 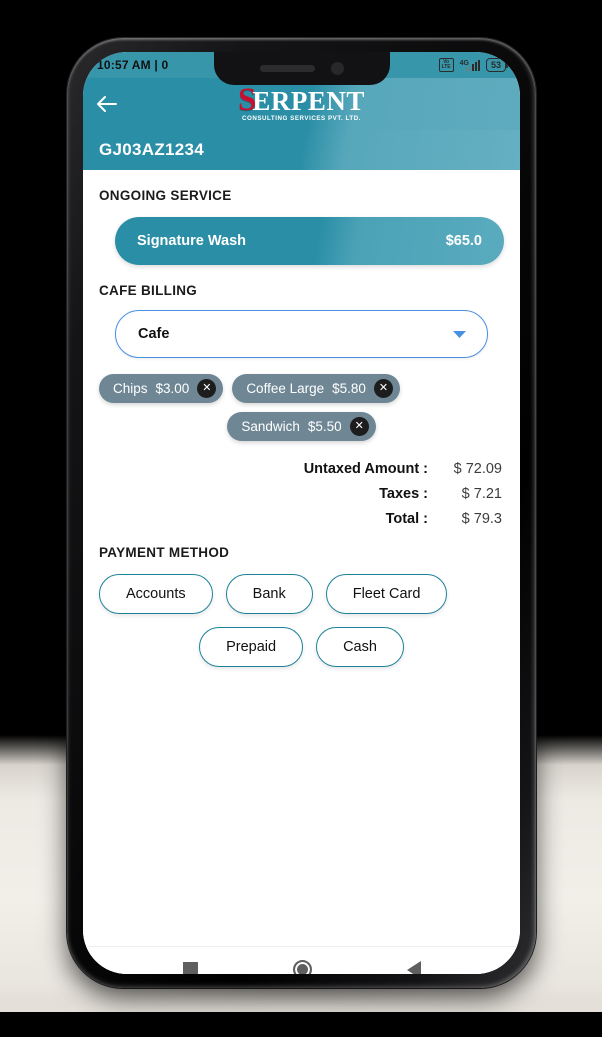 What do you see at coordinates (301, 1024) in the screenshot?
I see `bottom-black-band` at bounding box center [301, 1024].